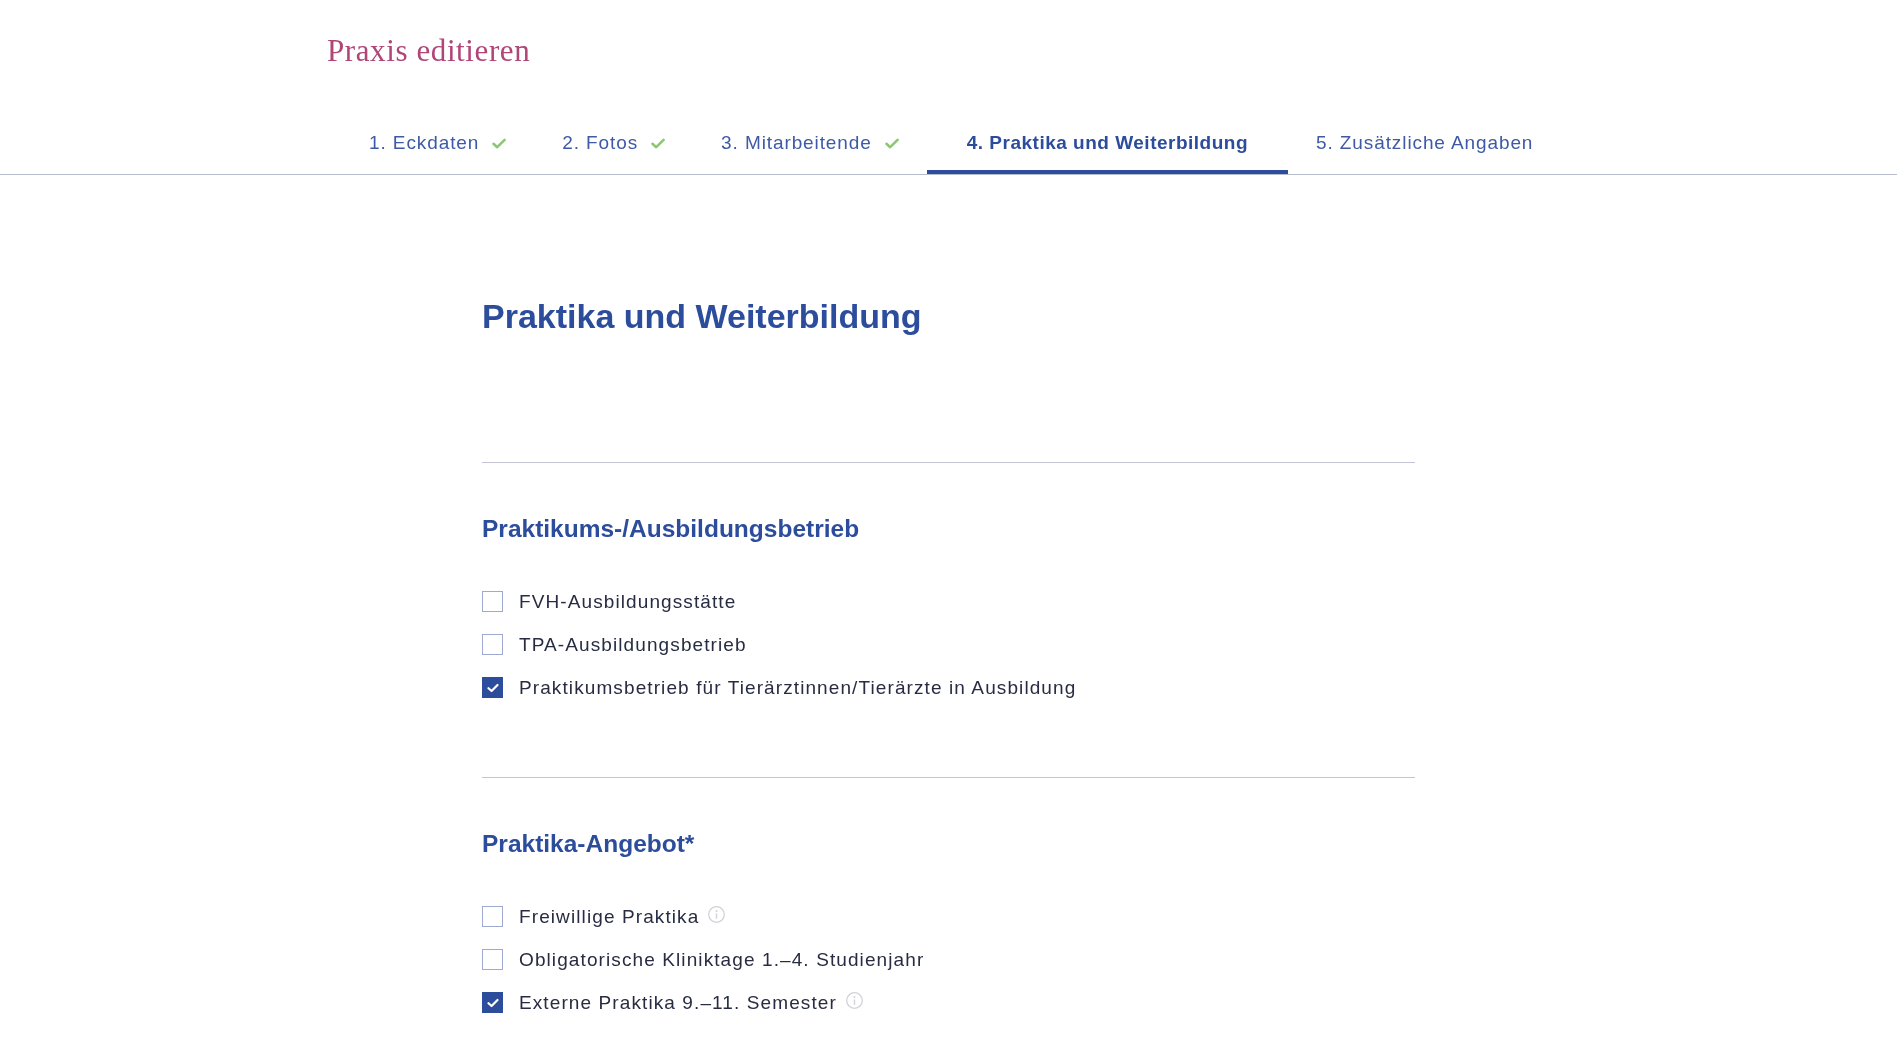 This screenshot has width=1897, height=1063. What do you see at coordinates (678, 1002) in the screenshot?
I see `checkbox-label: Externe Praktika 9.–11. Semester` at bounding box center [678, 1002].